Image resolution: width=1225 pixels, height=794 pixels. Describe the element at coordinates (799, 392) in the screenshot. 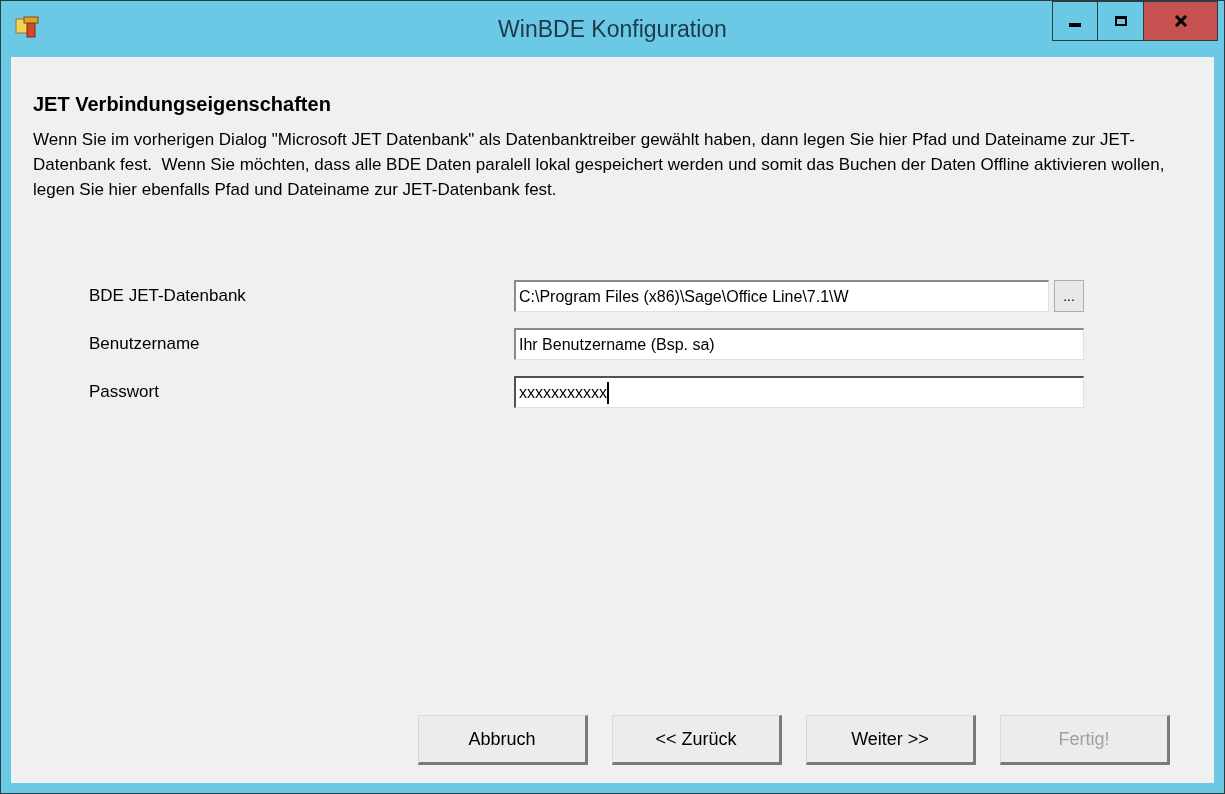

I see `input-field: xxxxxxxxxxx` at that location.